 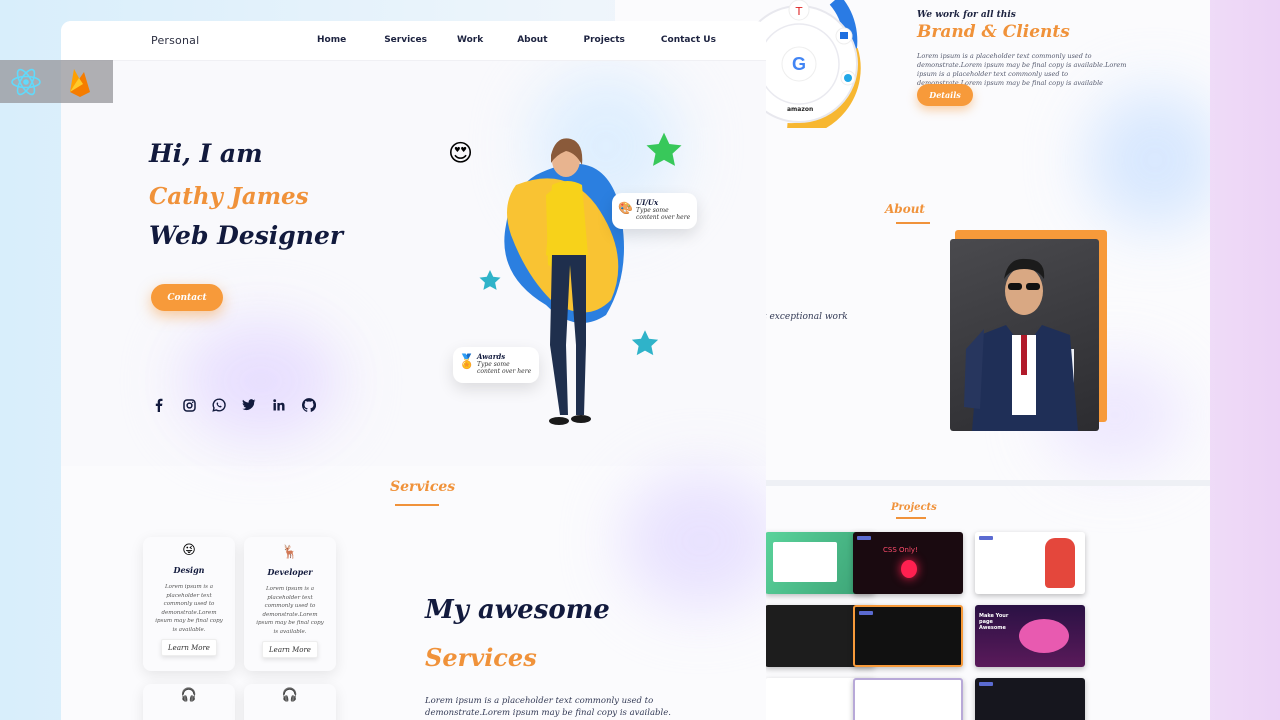 What do you see at coordinates (187, 297) in the screenshot?
I see `contact-button: Contact` at bounding box center [187, 297].